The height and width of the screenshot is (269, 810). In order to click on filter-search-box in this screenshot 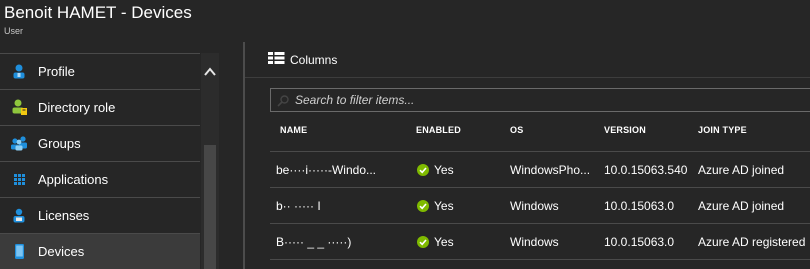, I will do `click(540, 100)`.